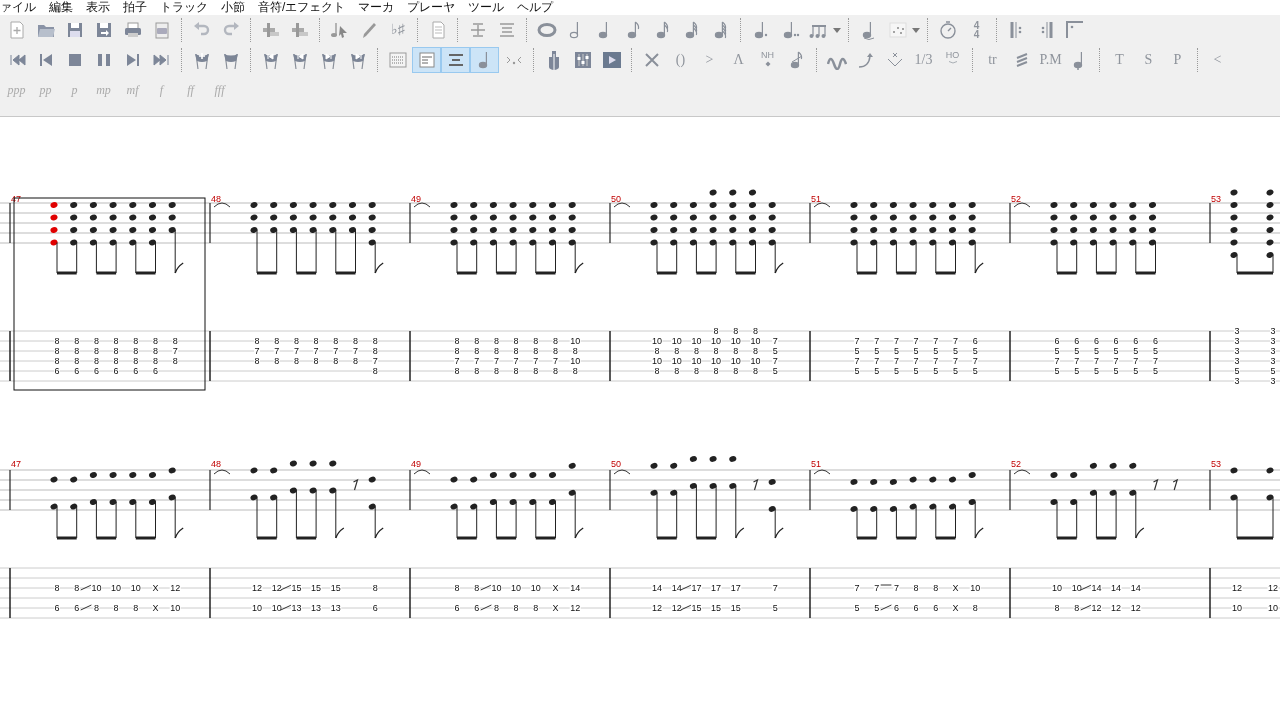  I want to click on toolbar-button: T, so click(1119, 60).